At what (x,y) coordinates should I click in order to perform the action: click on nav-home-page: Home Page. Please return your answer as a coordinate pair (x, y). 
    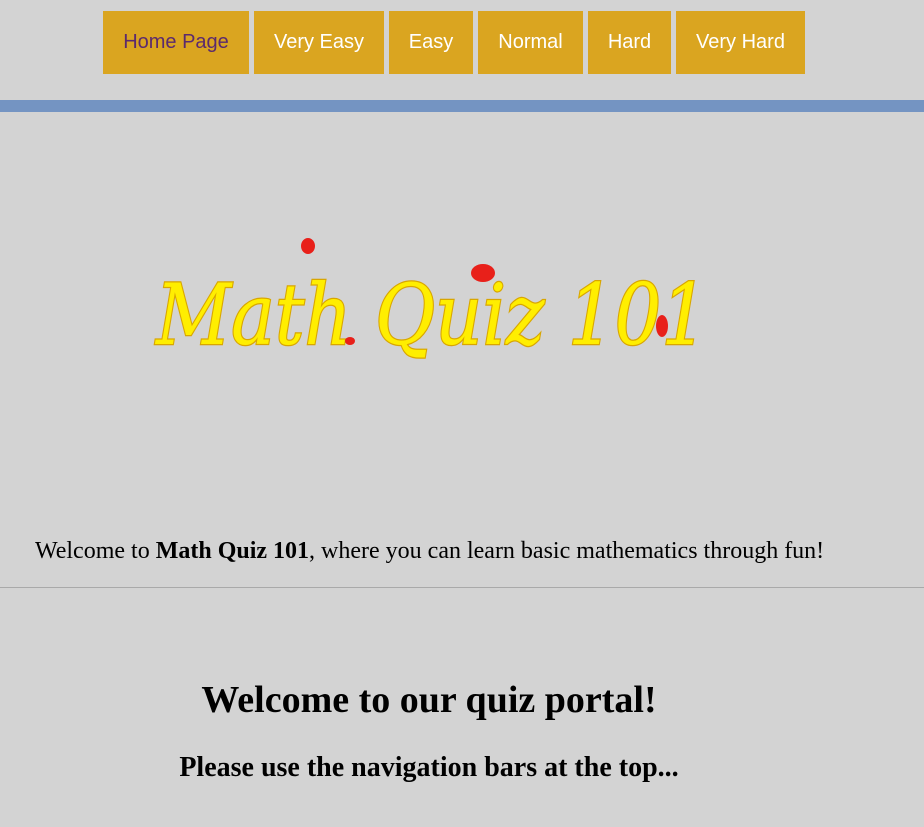
    Looking at the image, I should click on (176, 42).